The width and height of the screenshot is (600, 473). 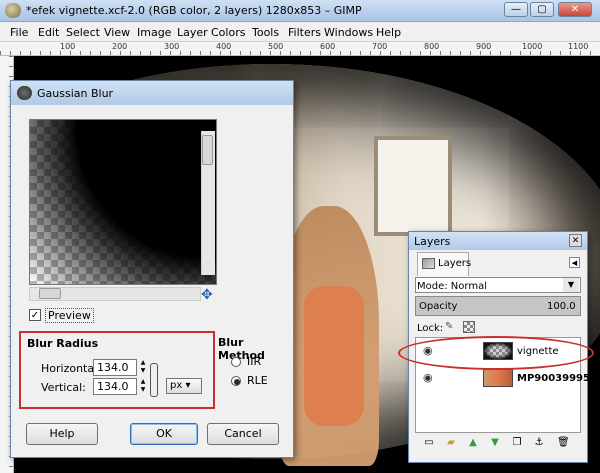 I want to click on ruler-label: 1100, so click(x=578, y=46).